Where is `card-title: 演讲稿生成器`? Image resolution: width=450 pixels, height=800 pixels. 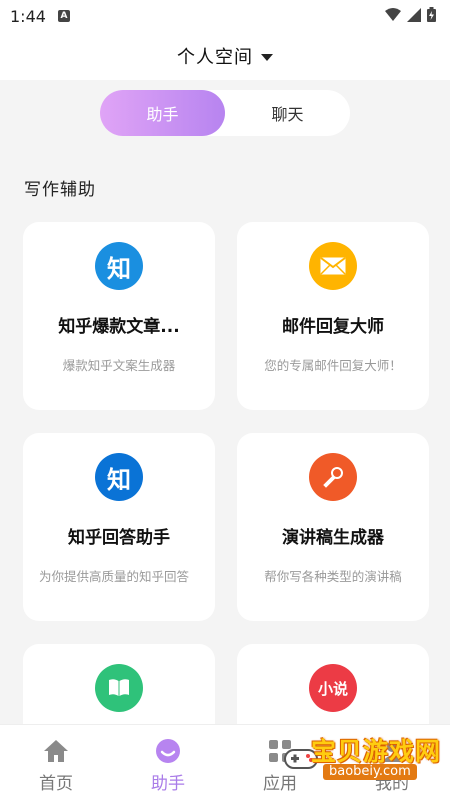
card-title: 演讲稿生成器 is located at coordinates (333, 538).